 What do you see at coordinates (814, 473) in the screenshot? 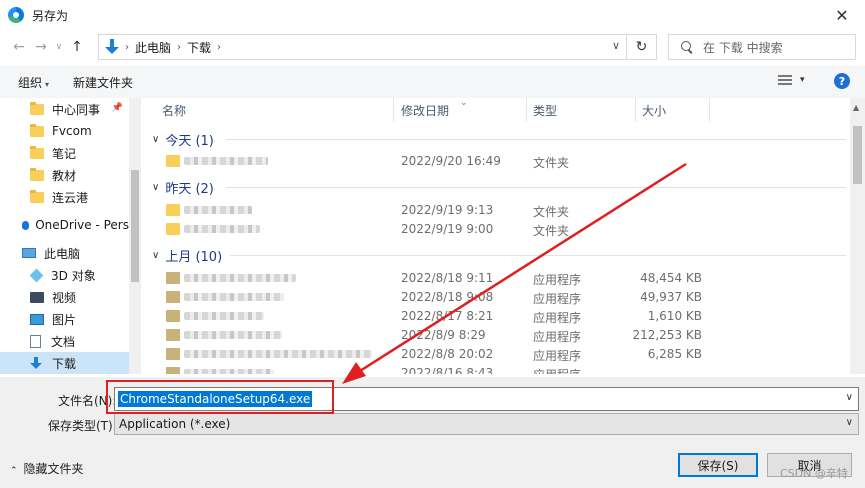
I see `watermark: CSDN @辛特` at bounding box center [814, 473].